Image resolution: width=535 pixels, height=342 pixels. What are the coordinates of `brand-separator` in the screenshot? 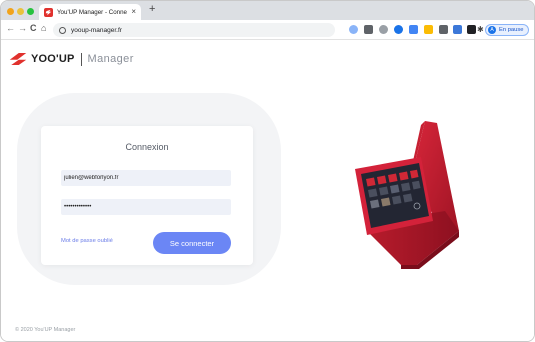 It's located at (81, 59).